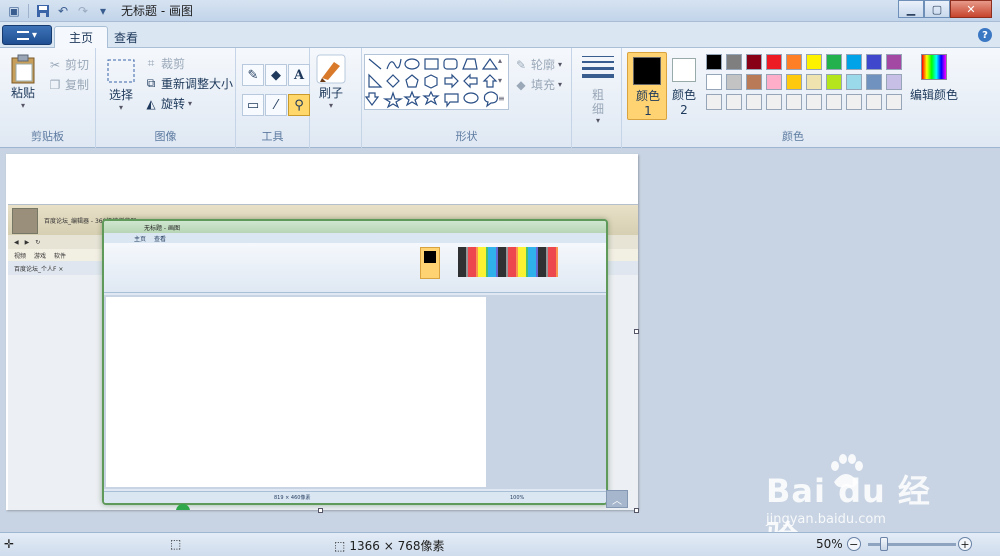  Describe the element at coordinates (23, 82) in the screenshot. I see `paste-button: 粘贴 ▾` at that location.